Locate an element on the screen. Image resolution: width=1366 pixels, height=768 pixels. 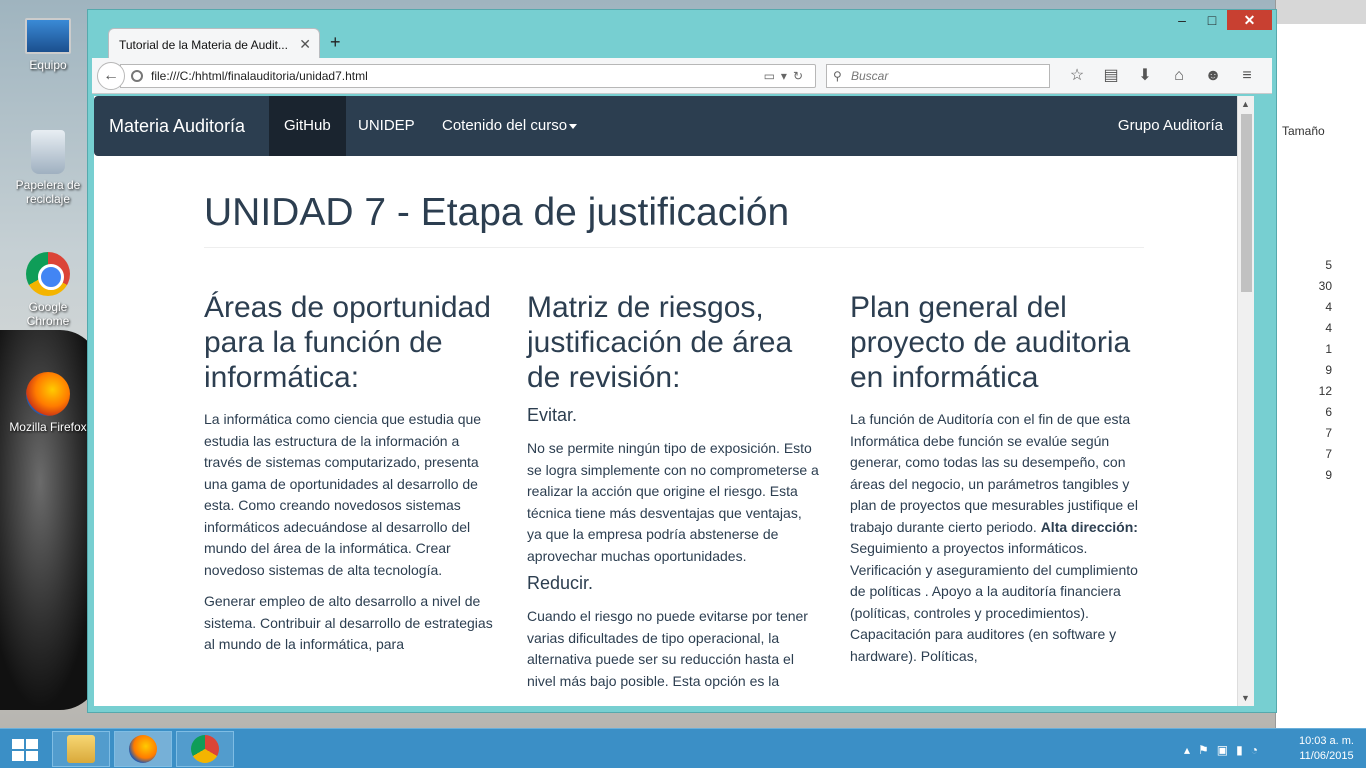
desktop-icon-label: Equipo is located at coordinates (48, 65).